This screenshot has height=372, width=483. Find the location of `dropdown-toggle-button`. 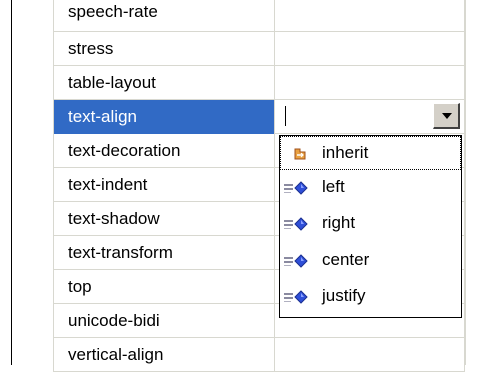

dropdown-toggle-button is located at coordinates (446, 116).